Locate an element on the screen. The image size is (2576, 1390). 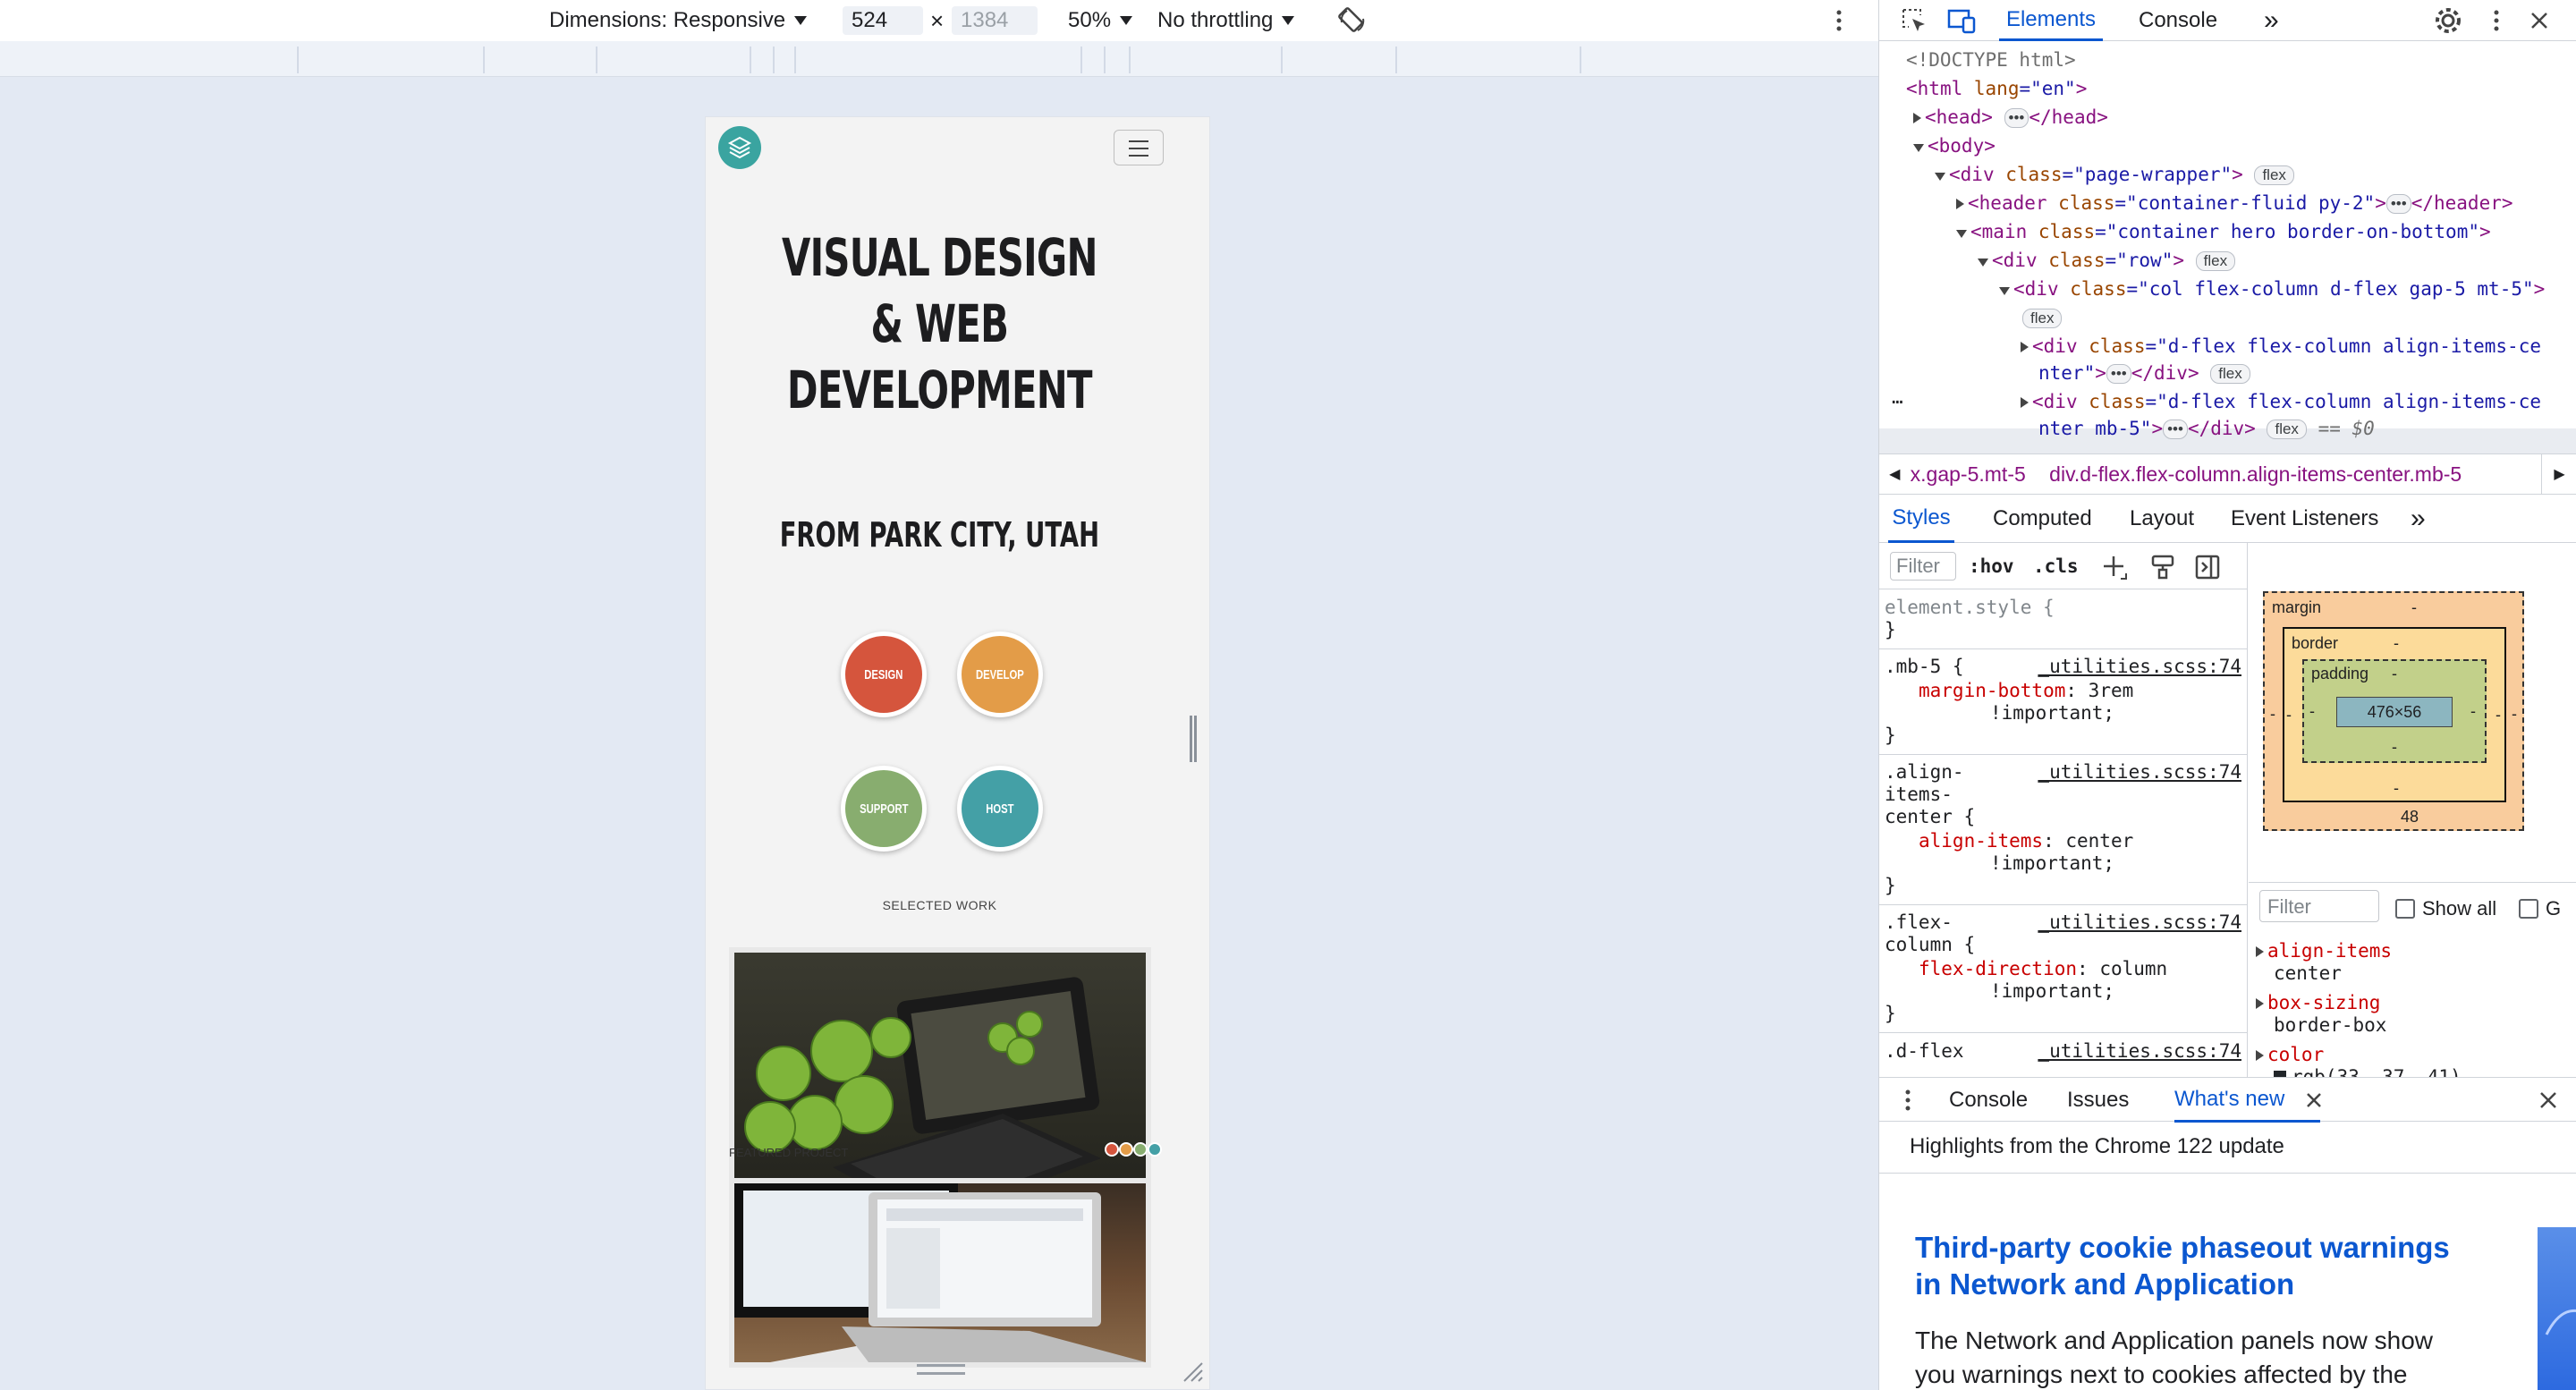
zoom-dropdown: 50% is located at coordinates (1100, 20).